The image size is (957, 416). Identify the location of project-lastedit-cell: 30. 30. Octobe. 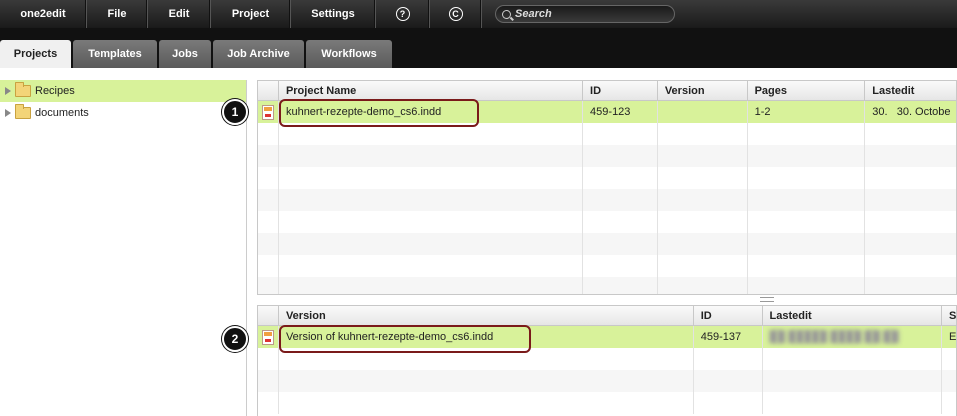
(911, 112).